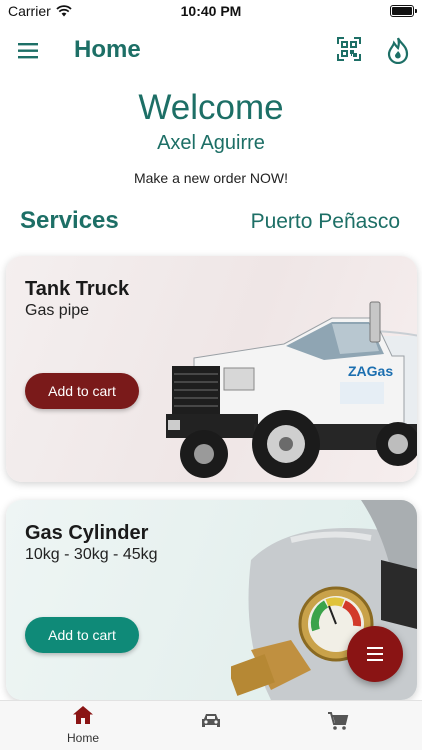 This screenshot has width=422, height=750. What do you see at coordinates (82, 635) in the screenshot?
I see `add-to-cart-button-gas-cylinder: Add to cart` at bounding box center [82, 635].